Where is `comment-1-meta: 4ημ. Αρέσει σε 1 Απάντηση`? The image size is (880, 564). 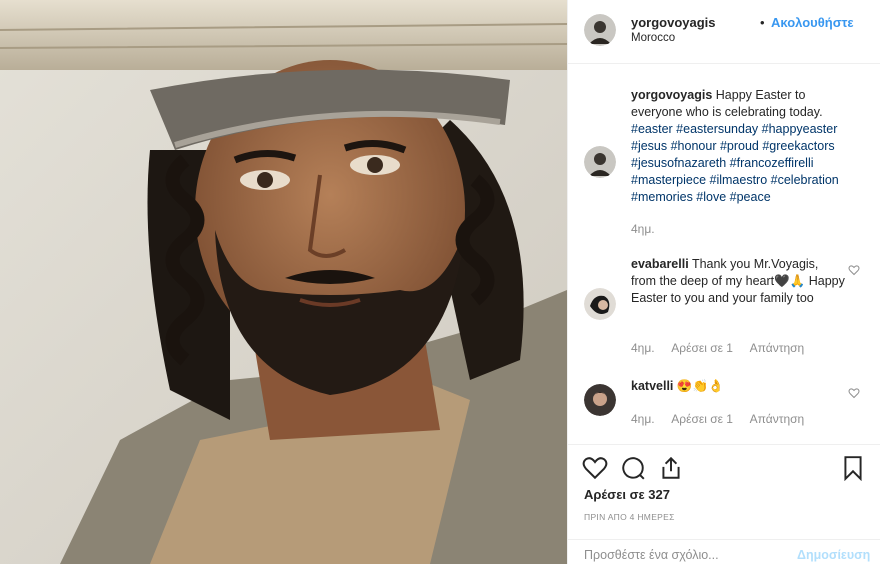 comment-1-meta: 4ημ. Αρέσει σε 1 Απάντηση is located at coordinates (724, 348).